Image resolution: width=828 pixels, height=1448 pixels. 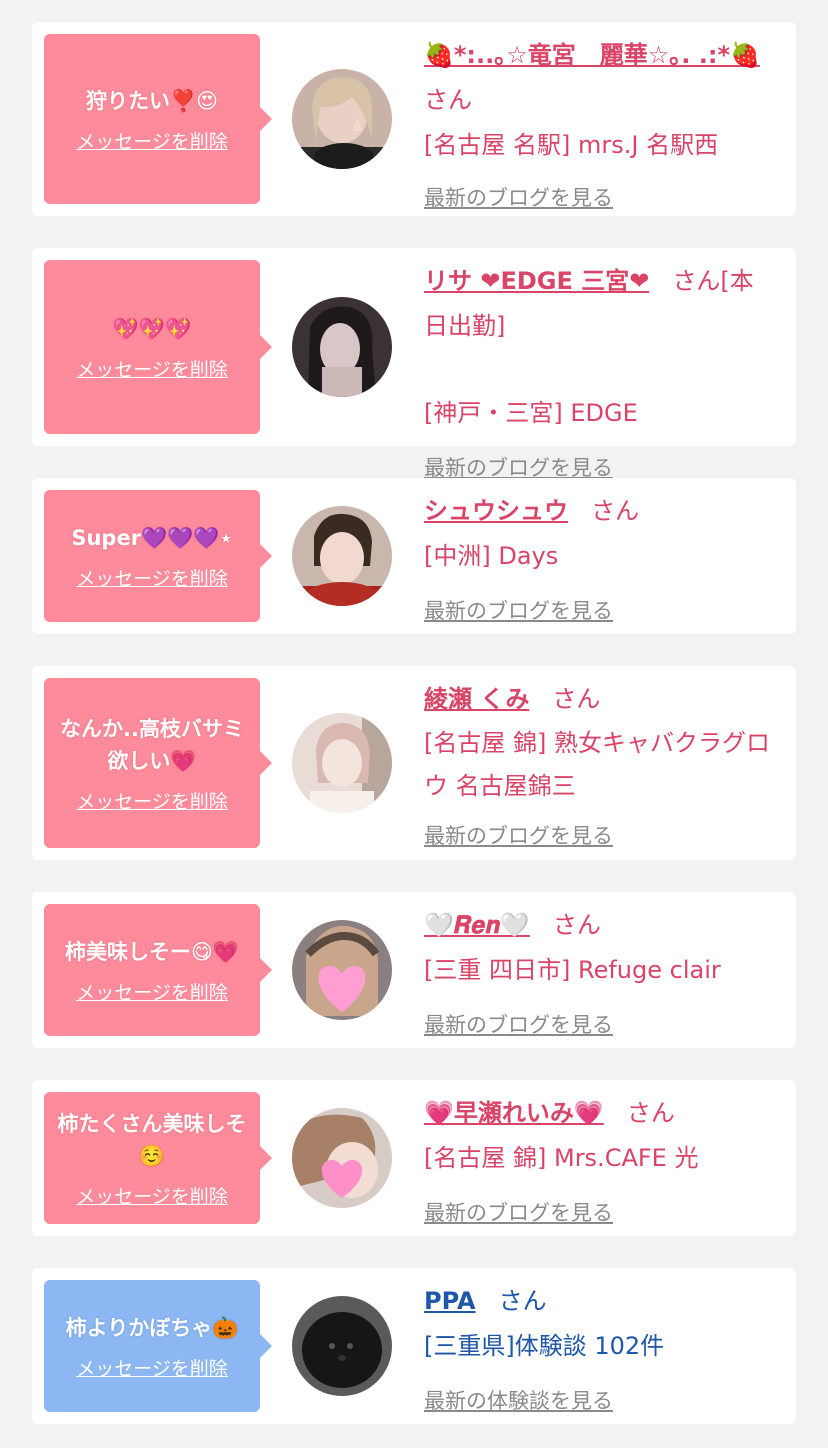 I want to click on shop-location: [名古屋 錦] 熟女キャバクラグロウ 名古屋錦三, so click(x=597, y=764).